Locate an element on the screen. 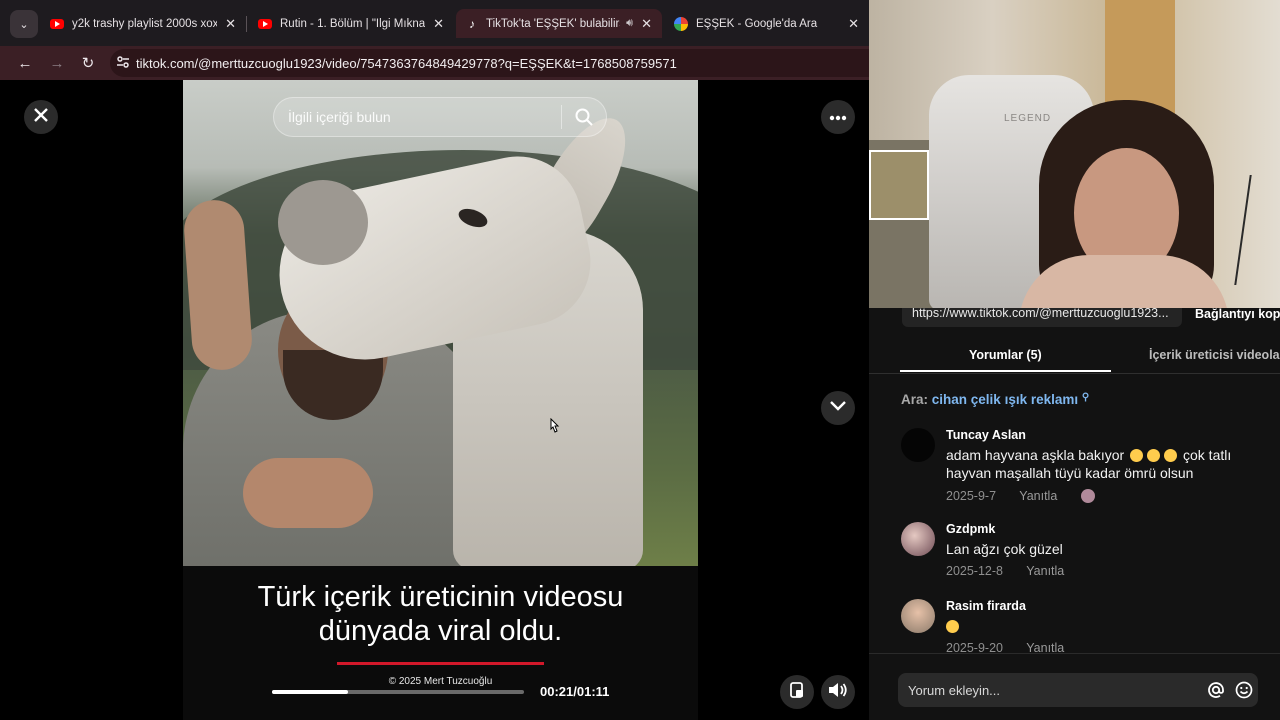 The height and width of the screenshot is (720, 1280). more-horizontal-icon is located at coordinates (838, 117).